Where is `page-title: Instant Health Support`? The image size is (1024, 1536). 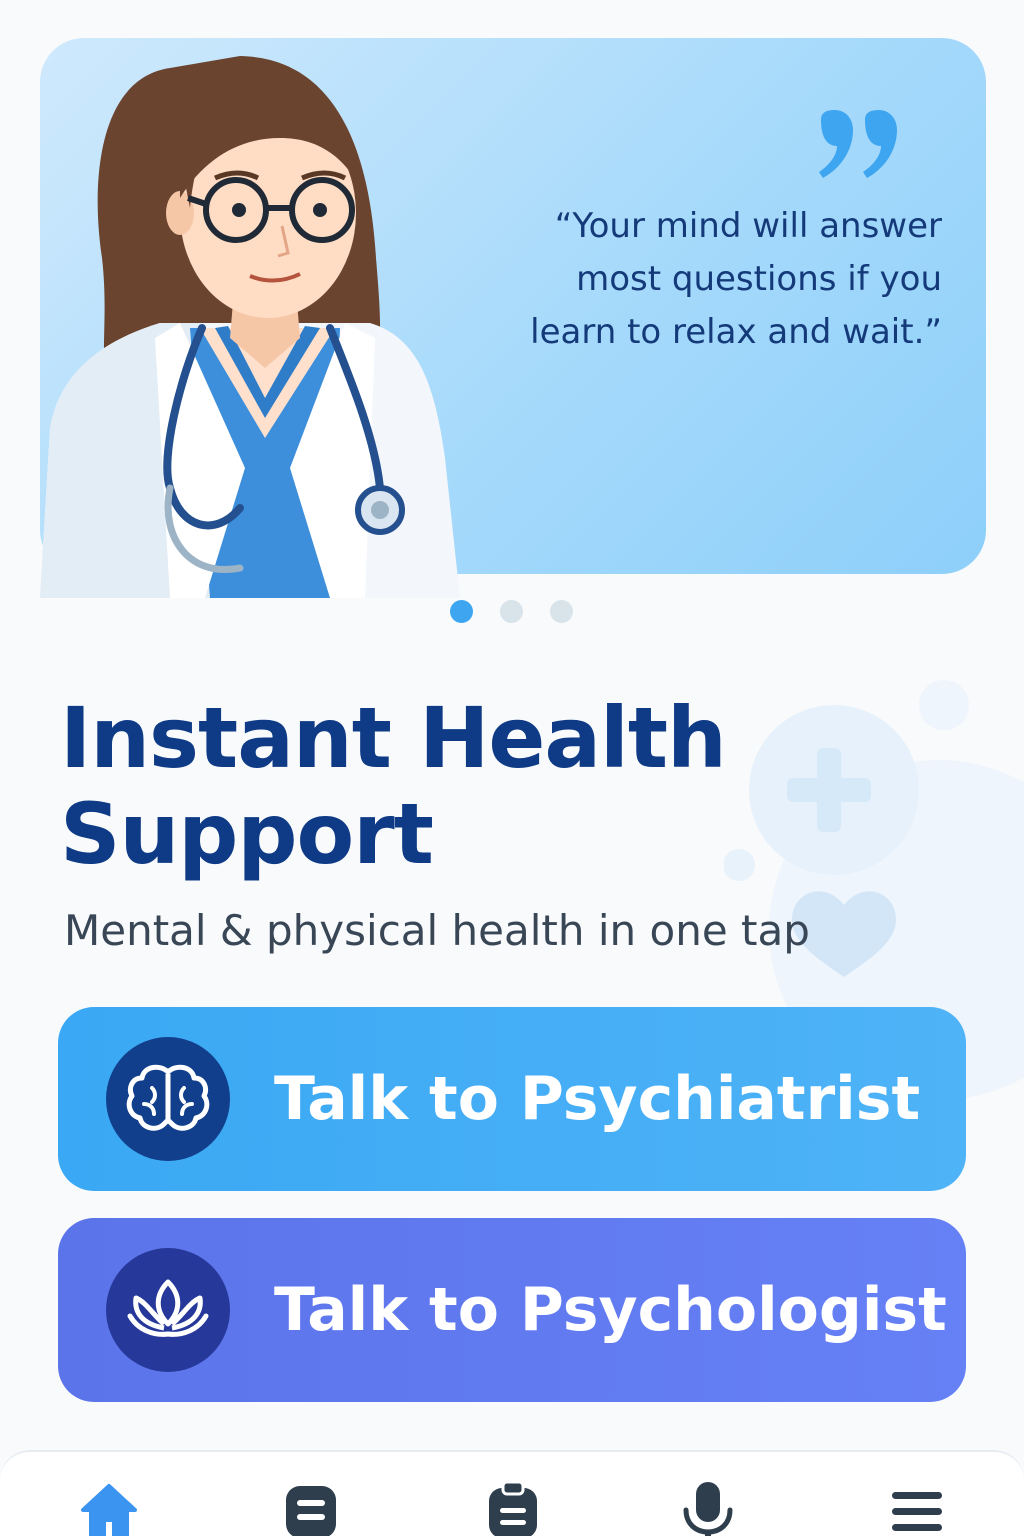 page-title: Instant Health Support is located at coordinates (393, 786).